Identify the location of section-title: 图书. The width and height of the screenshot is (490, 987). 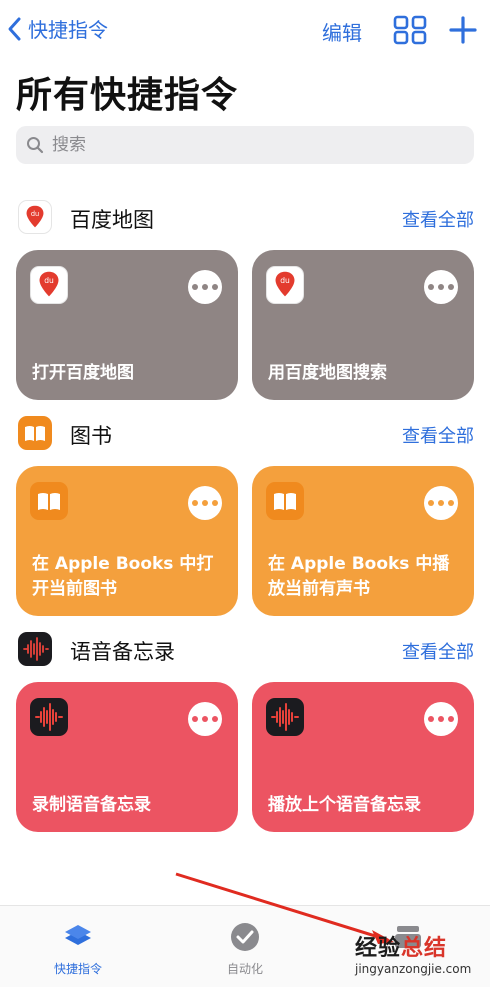
(91, 436).